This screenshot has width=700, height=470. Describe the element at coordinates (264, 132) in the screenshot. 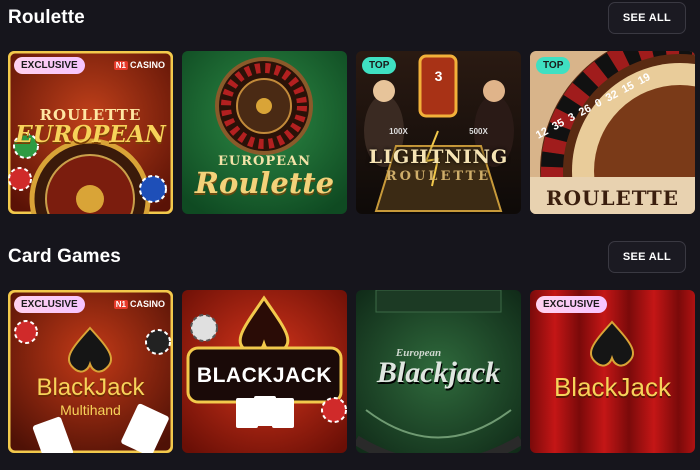

I see `game-tile-european-roulette: EUROPEAN Roulette` at that location.